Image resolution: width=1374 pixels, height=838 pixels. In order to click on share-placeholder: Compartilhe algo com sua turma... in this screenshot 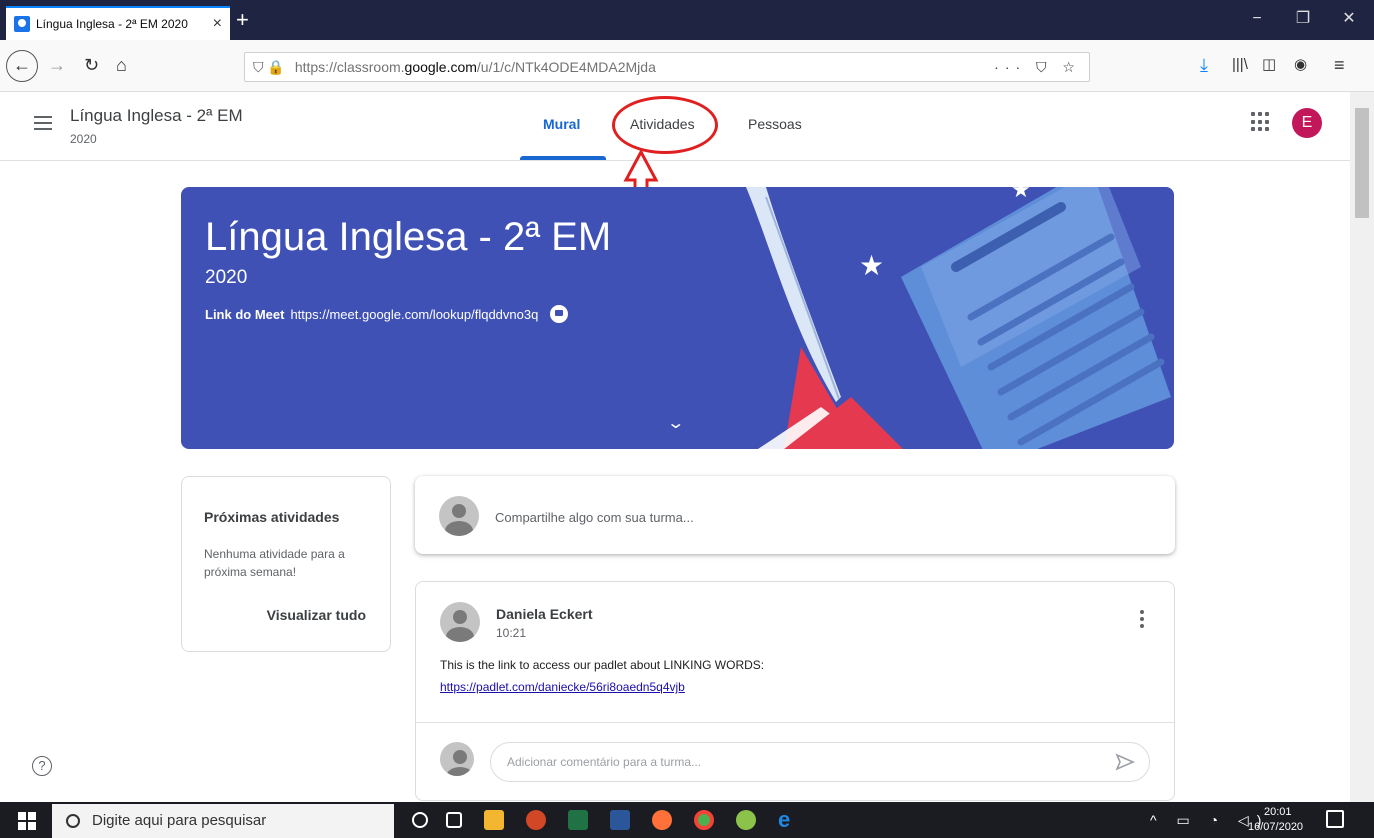, I will do `click(594, 517)`.